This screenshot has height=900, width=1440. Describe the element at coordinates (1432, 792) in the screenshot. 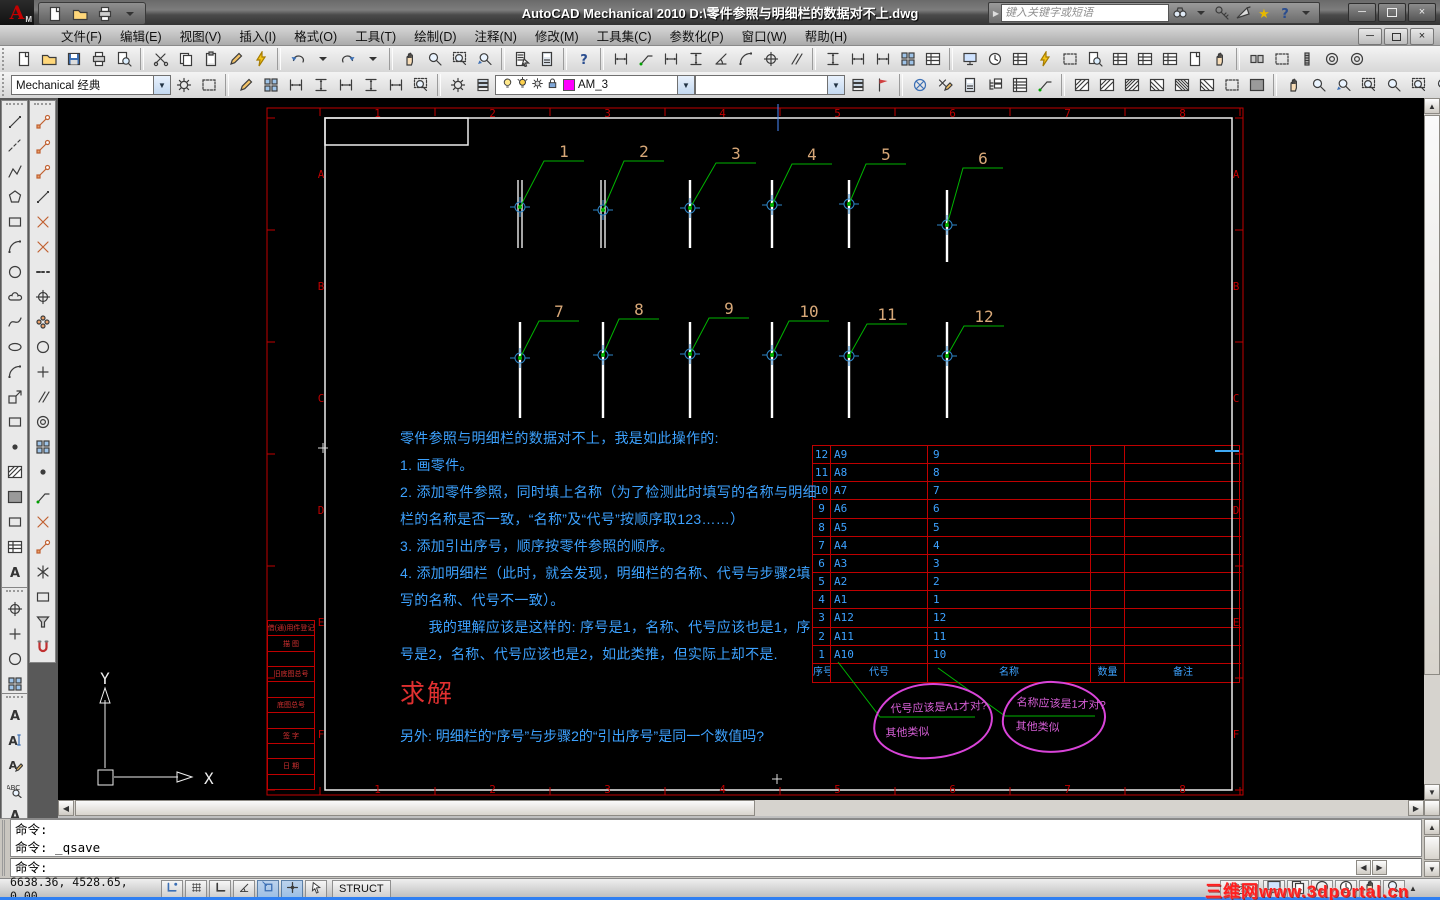

I see `scroll-down-button: ▼` at that location.